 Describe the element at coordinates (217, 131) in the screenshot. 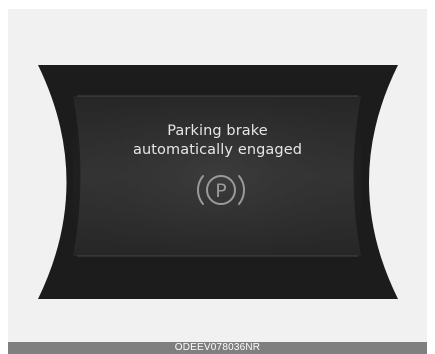

I see `message-line-1: Parking brake` at that location.